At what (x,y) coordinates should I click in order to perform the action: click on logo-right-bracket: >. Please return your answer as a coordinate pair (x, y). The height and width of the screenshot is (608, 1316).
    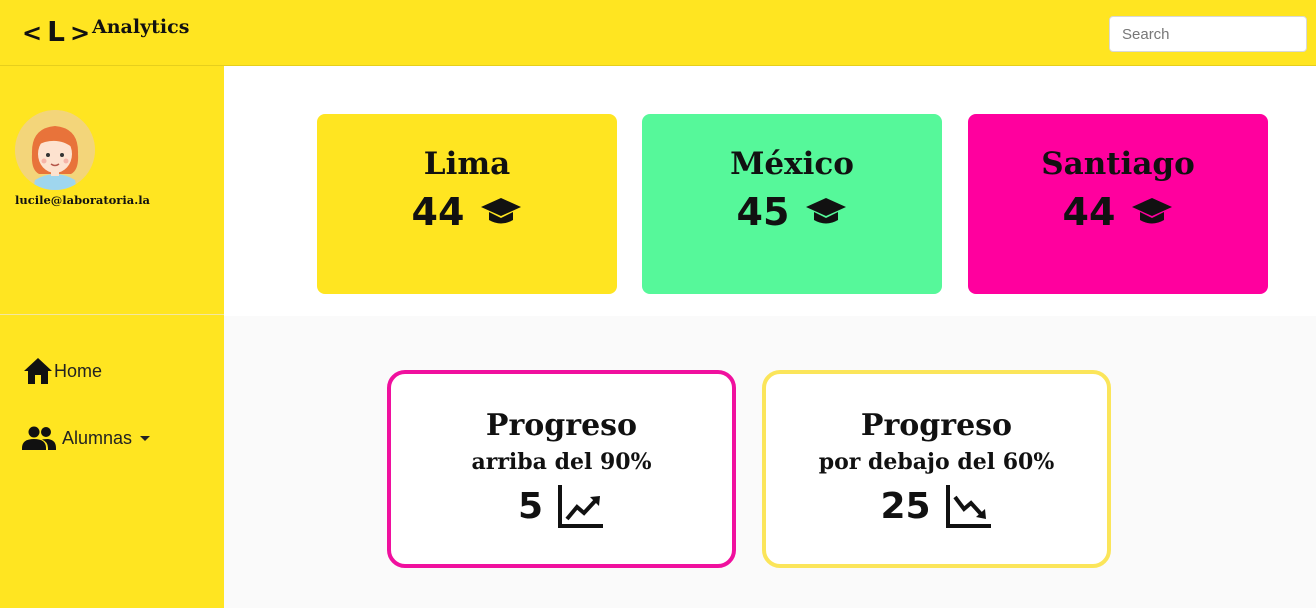
    Looking at the image, I should click on (80, 32).